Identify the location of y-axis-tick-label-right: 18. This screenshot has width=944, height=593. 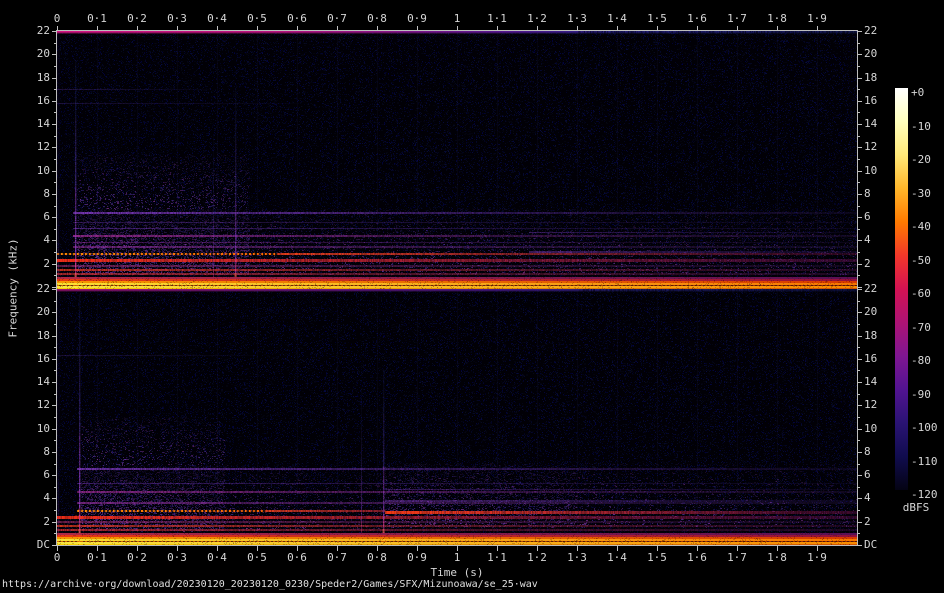
(871, 335).